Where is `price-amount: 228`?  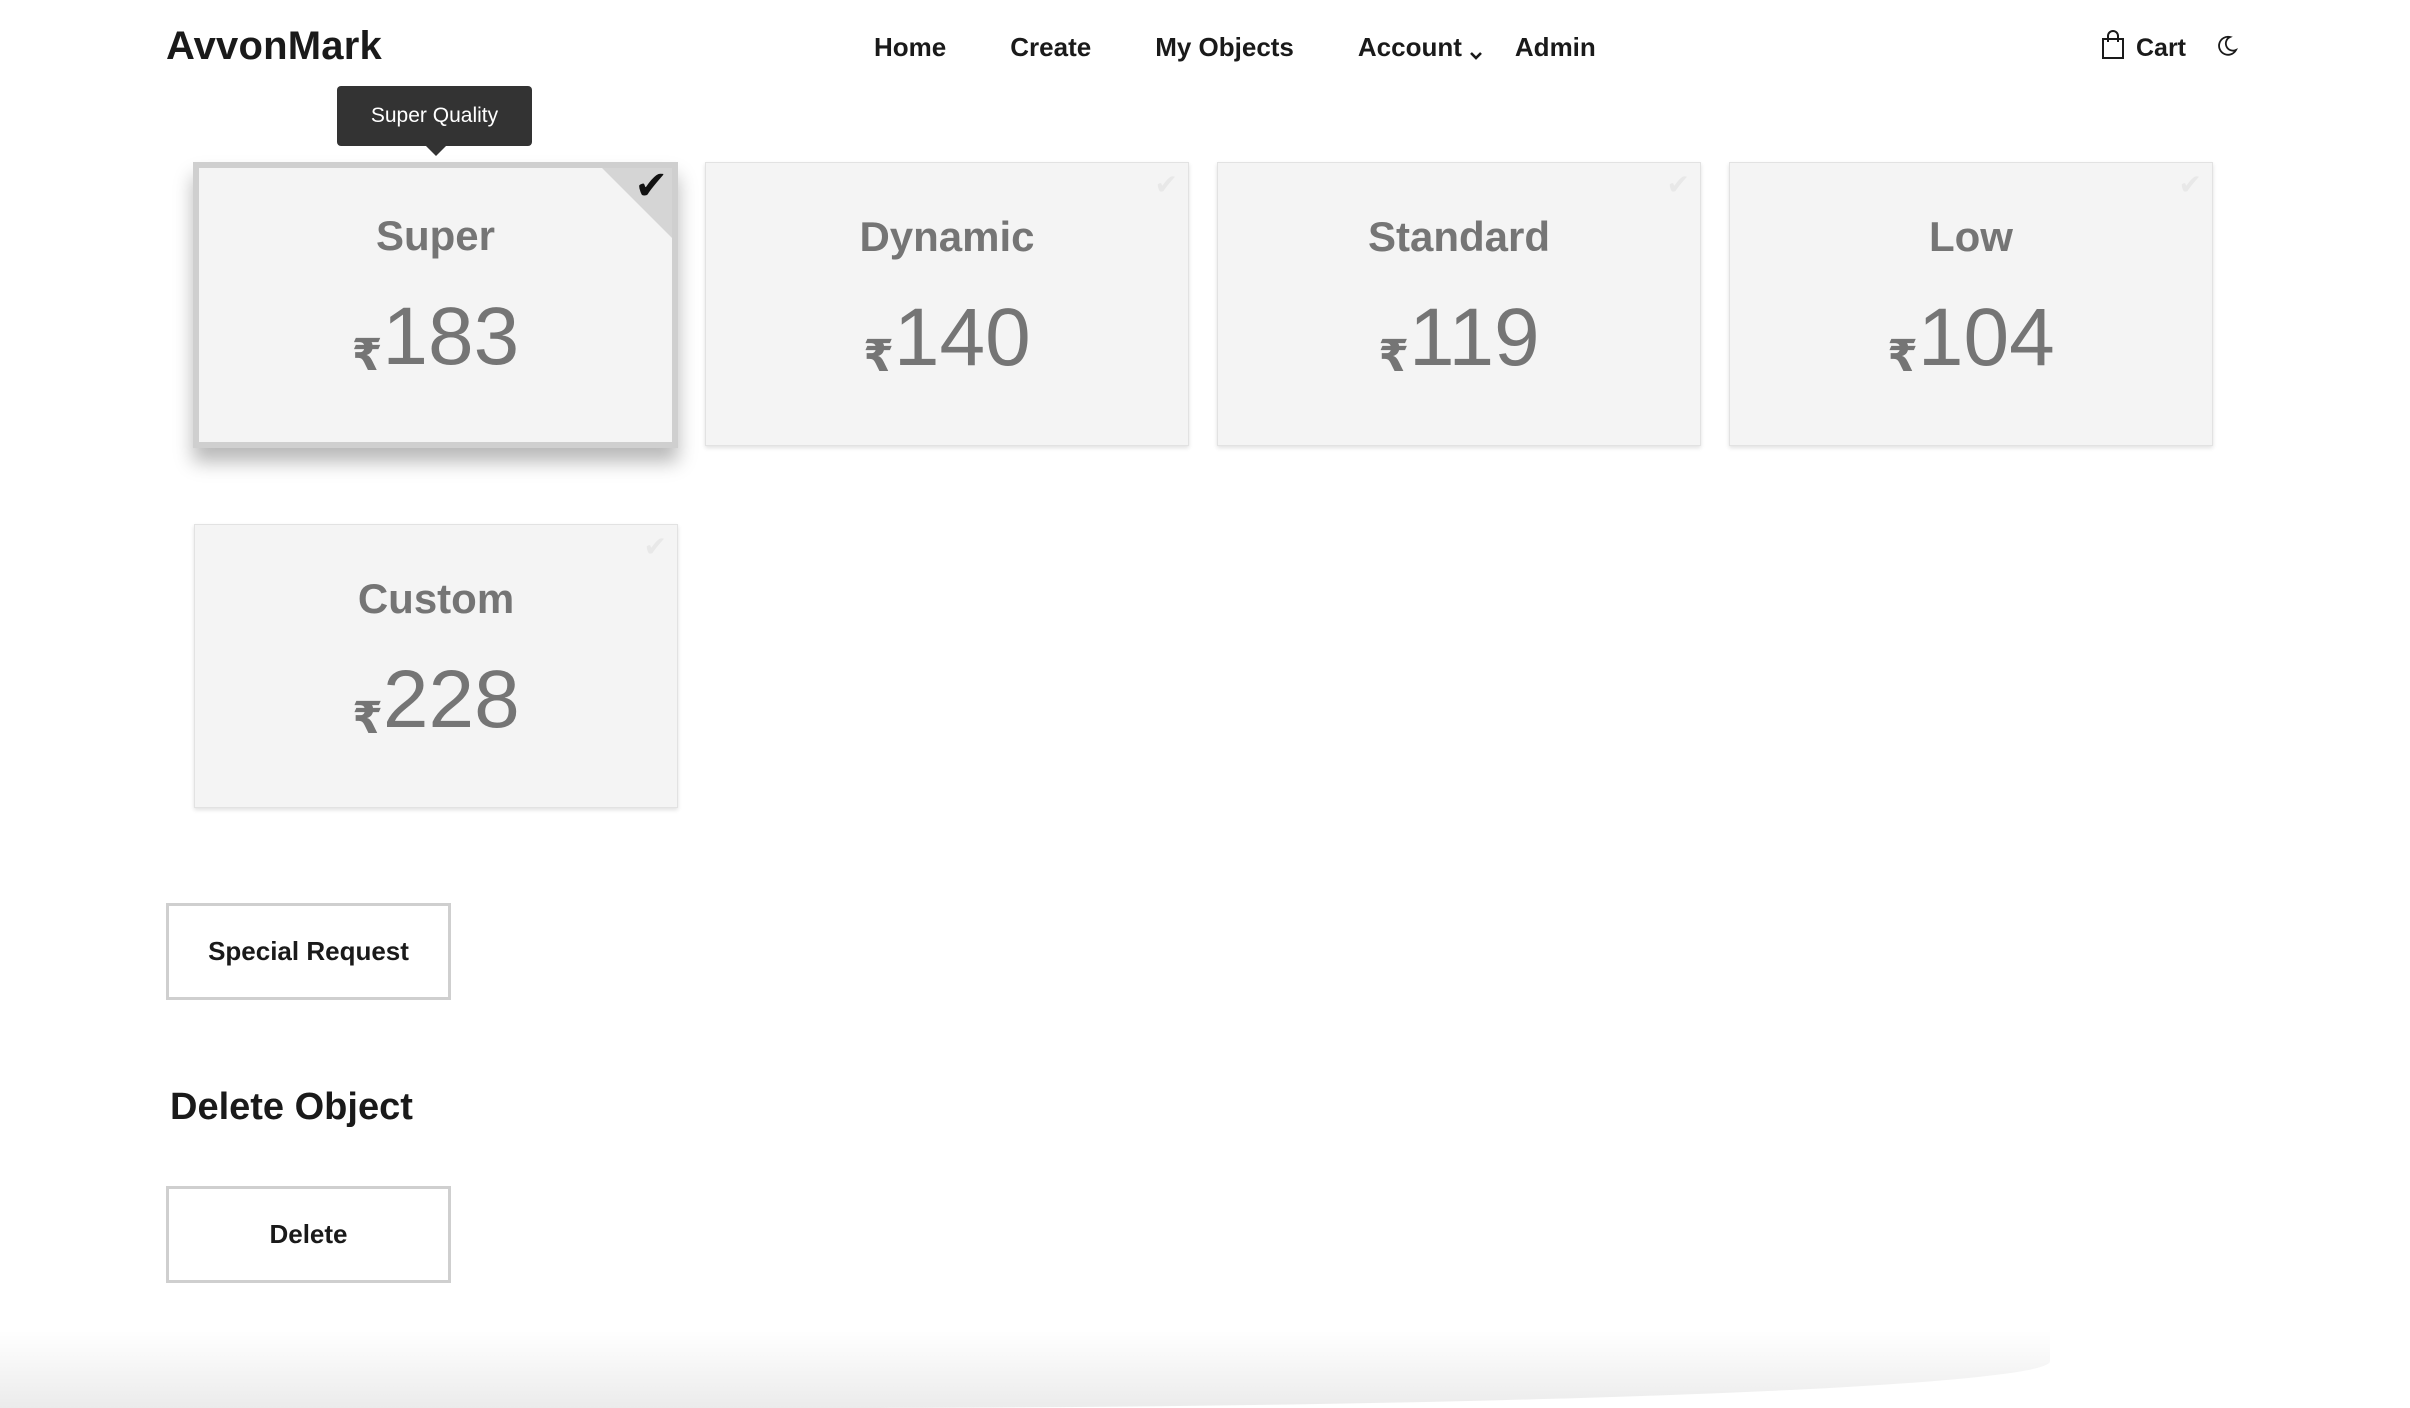
price-amount: 228 is located at coordinates (451, 699).